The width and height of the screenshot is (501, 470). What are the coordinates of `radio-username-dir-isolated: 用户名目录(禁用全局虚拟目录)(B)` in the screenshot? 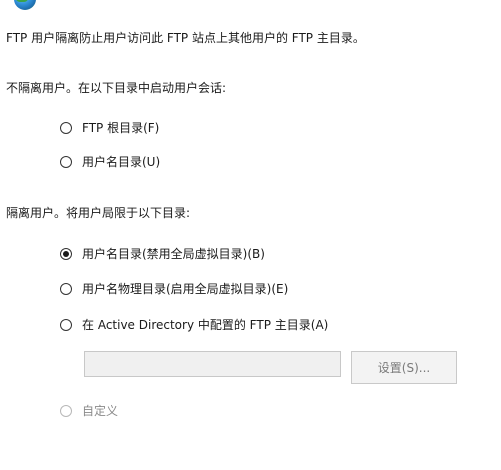 It's located at (162, 254).